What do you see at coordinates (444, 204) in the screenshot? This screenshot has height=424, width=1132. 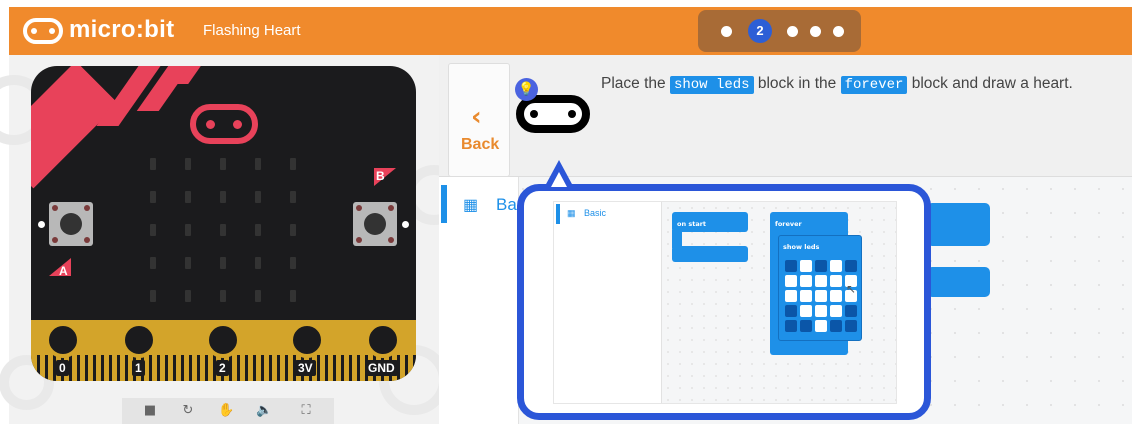 I see `toolbox-selected-indicator` at bounding box center [444, 204].